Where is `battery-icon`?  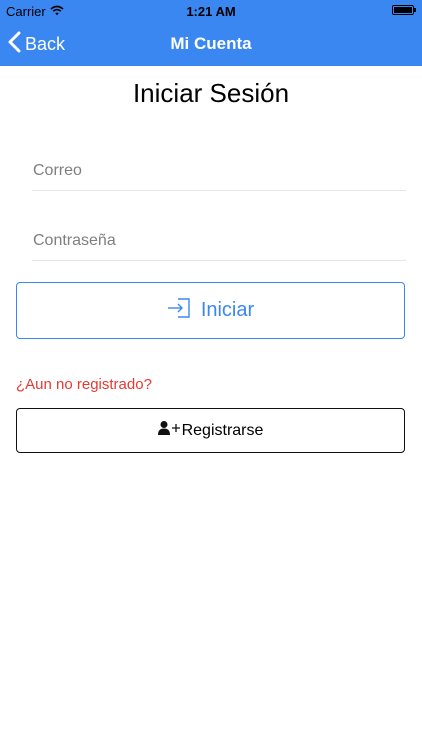
battery-icon is located at coordinates (404, 10).